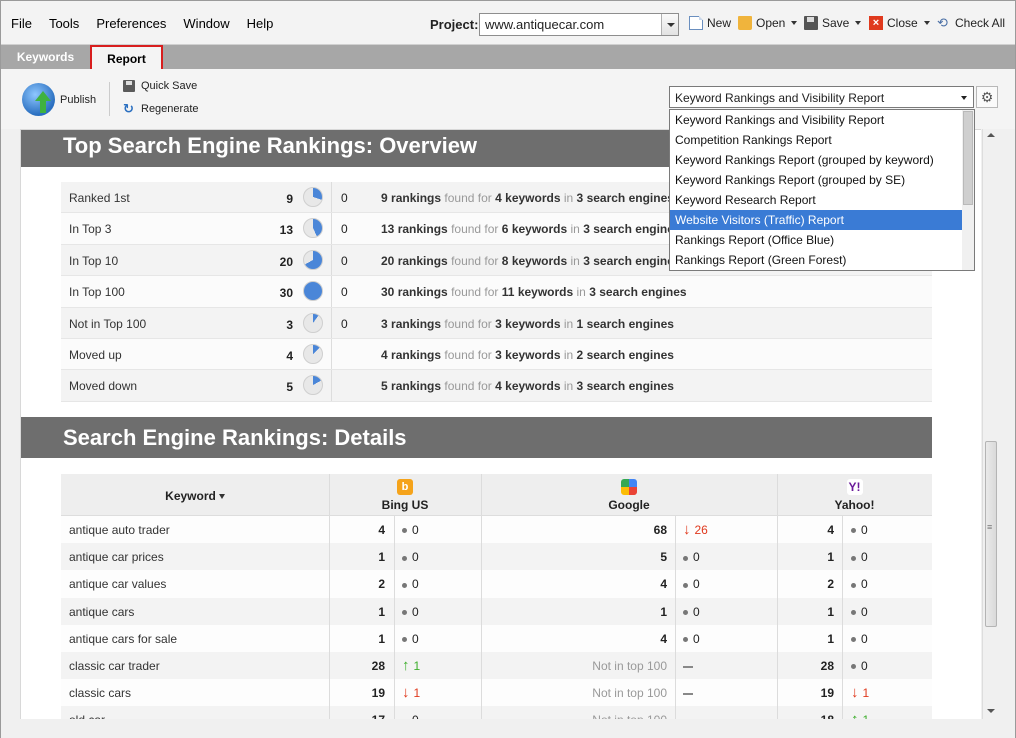  What do you see at coordinates (128, 108) in the screenshot?
I see `refresh-icon: ↻` at bounding box center [128, 108].